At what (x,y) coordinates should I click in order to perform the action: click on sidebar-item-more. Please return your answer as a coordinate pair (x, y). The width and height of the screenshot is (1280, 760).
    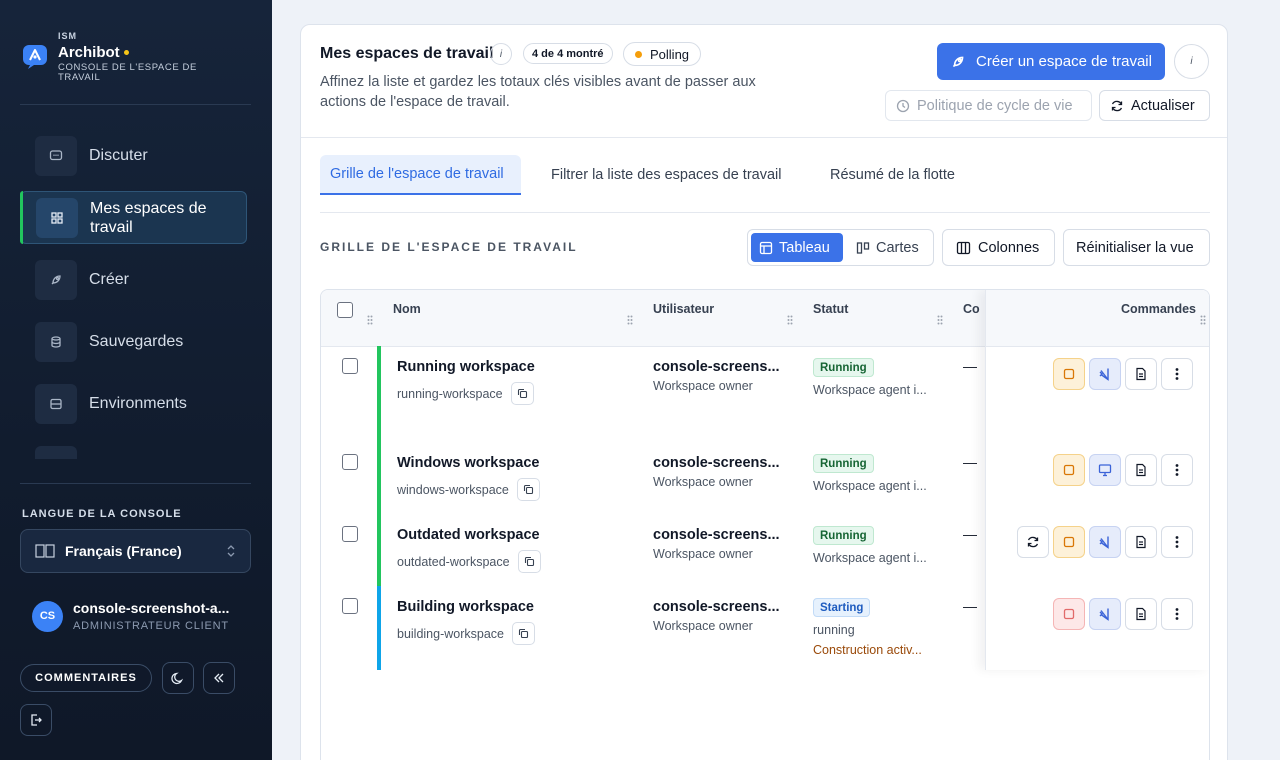
    Looking at the image, I should click on (133, 449).